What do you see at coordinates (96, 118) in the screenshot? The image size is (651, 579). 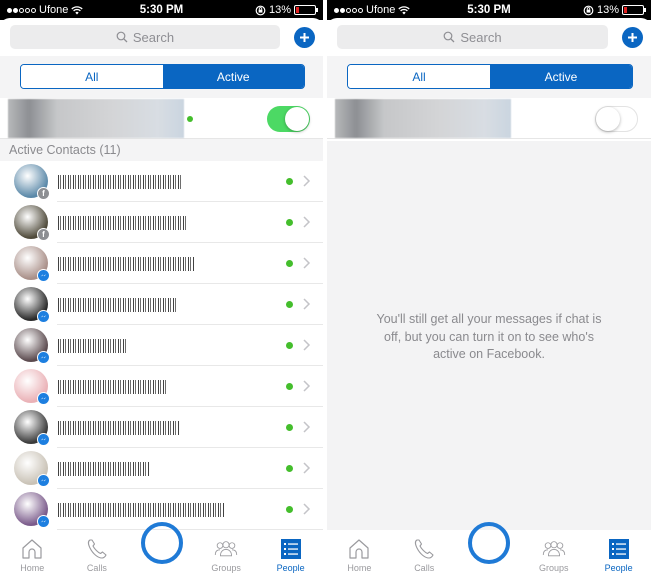 I see `my-profile-blurred` at bounding box center [96, 118].